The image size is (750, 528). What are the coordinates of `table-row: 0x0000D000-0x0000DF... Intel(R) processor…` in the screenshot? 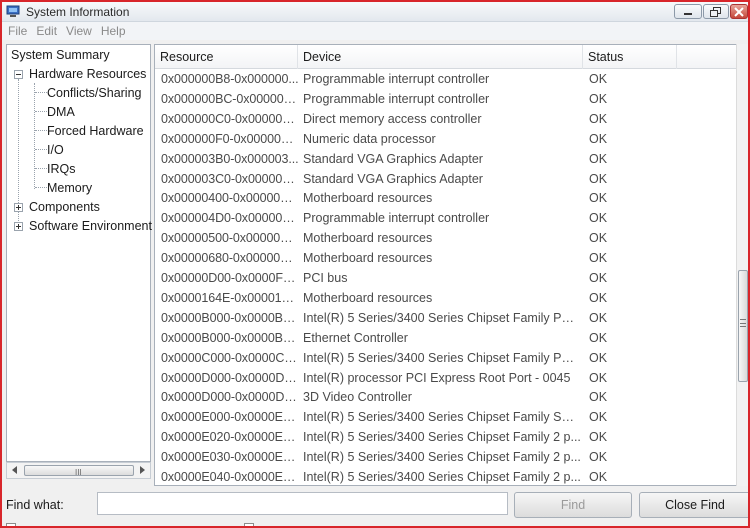 It's located at (445, 378).